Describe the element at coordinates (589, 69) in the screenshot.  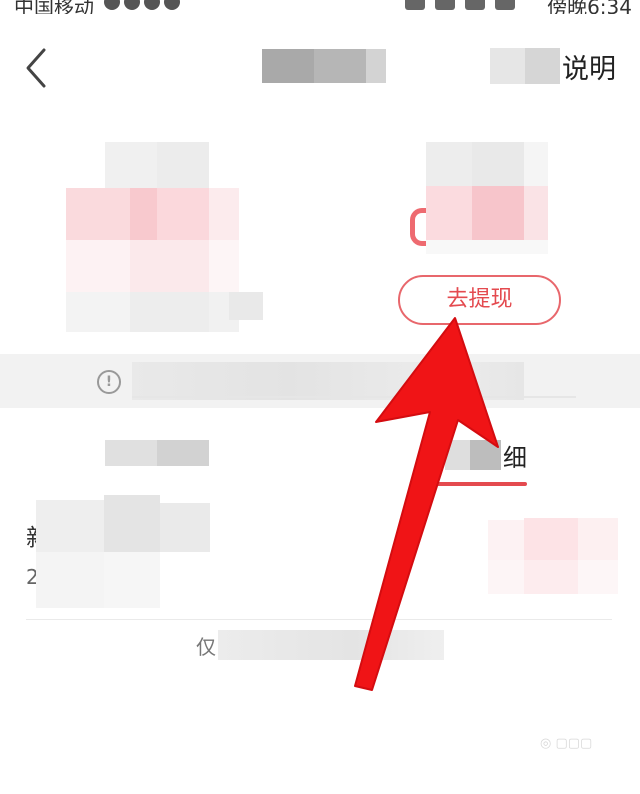
I see `explain-label: 说明` at that location.